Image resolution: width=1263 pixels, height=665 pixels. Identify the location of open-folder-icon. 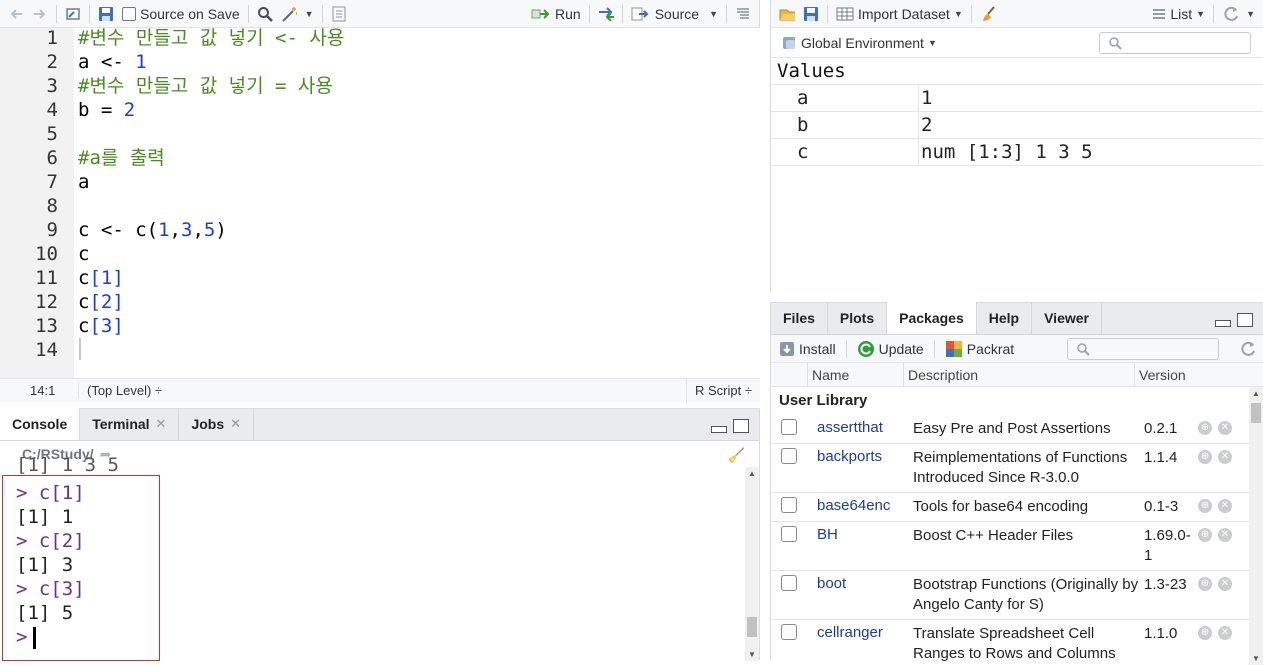
(787, 14).